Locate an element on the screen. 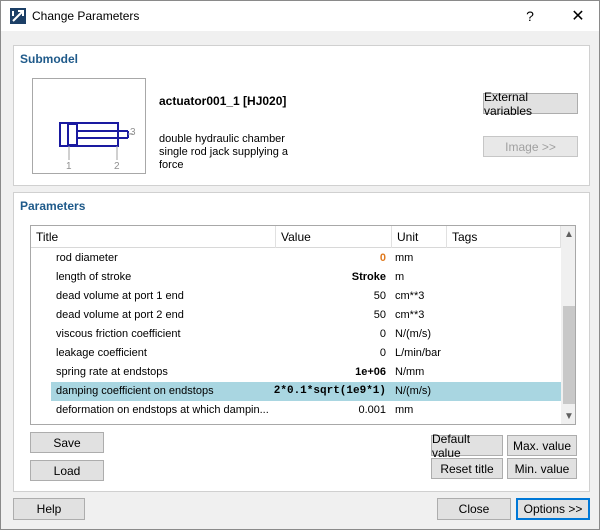  external-variables-button: External variables is located at coordinates (530, 104).